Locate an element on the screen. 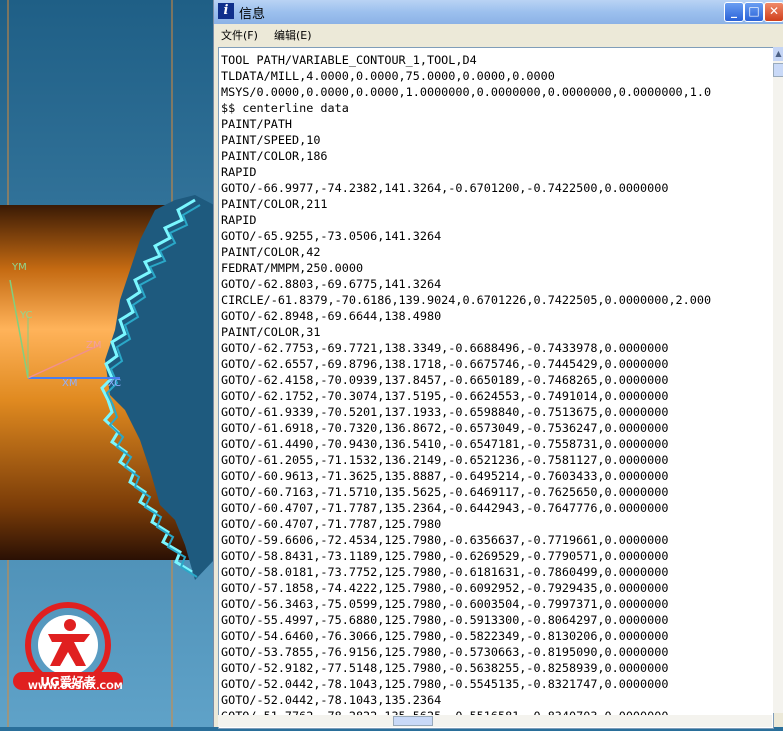 The width and height of the screenshot is (783, 731). vertical-scroll-thumb is located at coordinates (778, 70).